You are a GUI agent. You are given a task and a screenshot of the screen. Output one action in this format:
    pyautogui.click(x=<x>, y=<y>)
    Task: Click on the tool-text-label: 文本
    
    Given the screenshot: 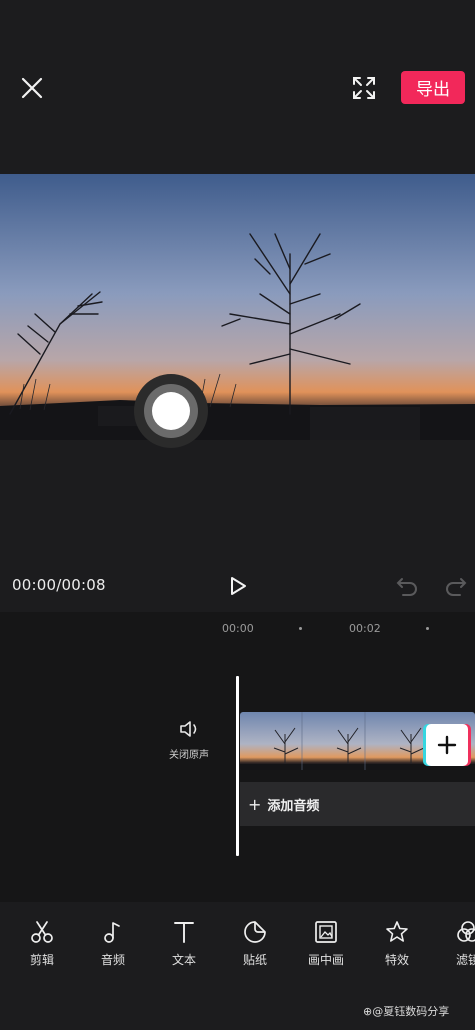 What is the action you would take?
    pyautogui.click(x=183, y=960)
    